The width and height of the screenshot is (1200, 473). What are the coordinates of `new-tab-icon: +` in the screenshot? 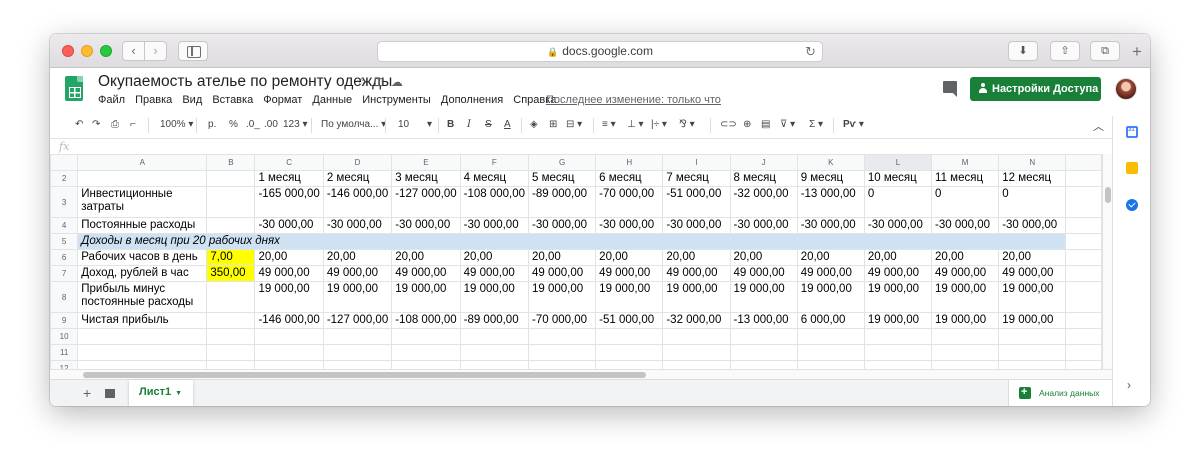 It's located at (1137, 52).